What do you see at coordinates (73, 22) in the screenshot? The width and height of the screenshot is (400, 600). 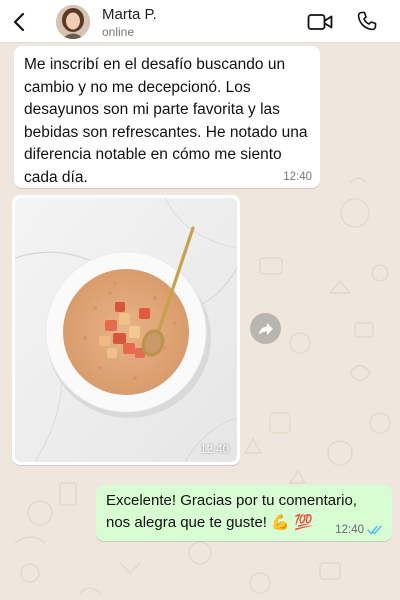 I see `avatar` at bounding box center [73, 22].